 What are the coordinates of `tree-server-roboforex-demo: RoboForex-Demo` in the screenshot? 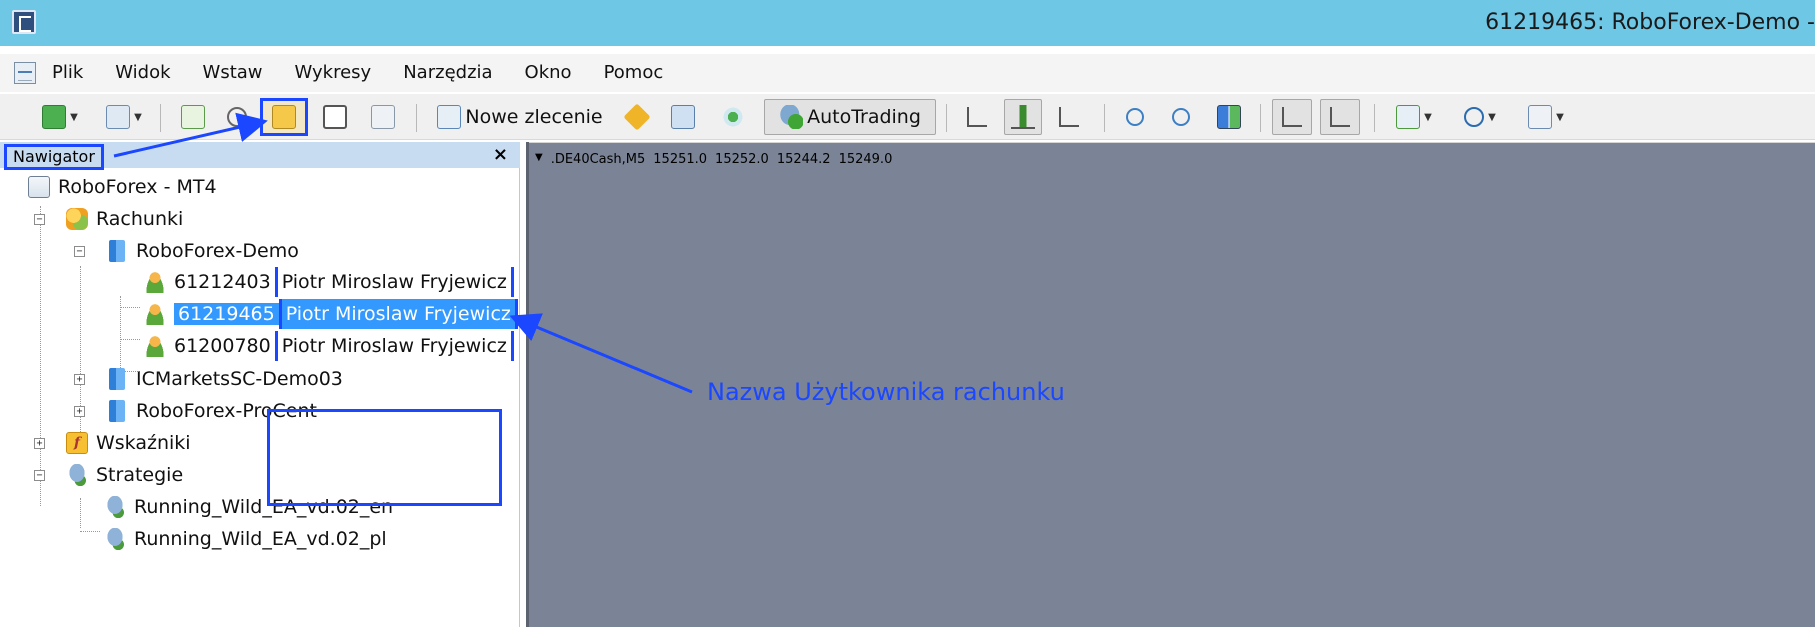 It's located at (202, 251).